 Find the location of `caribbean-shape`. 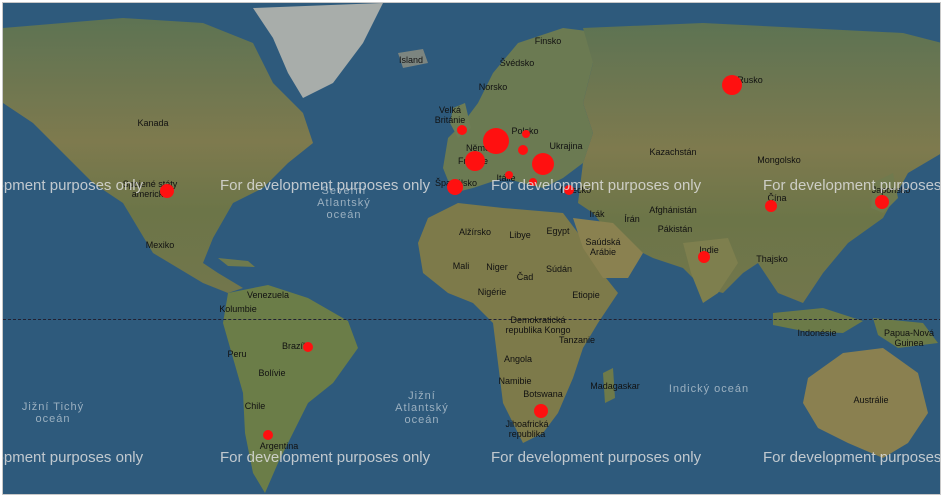

caribbean-shape is located at coordinates (236, 262).